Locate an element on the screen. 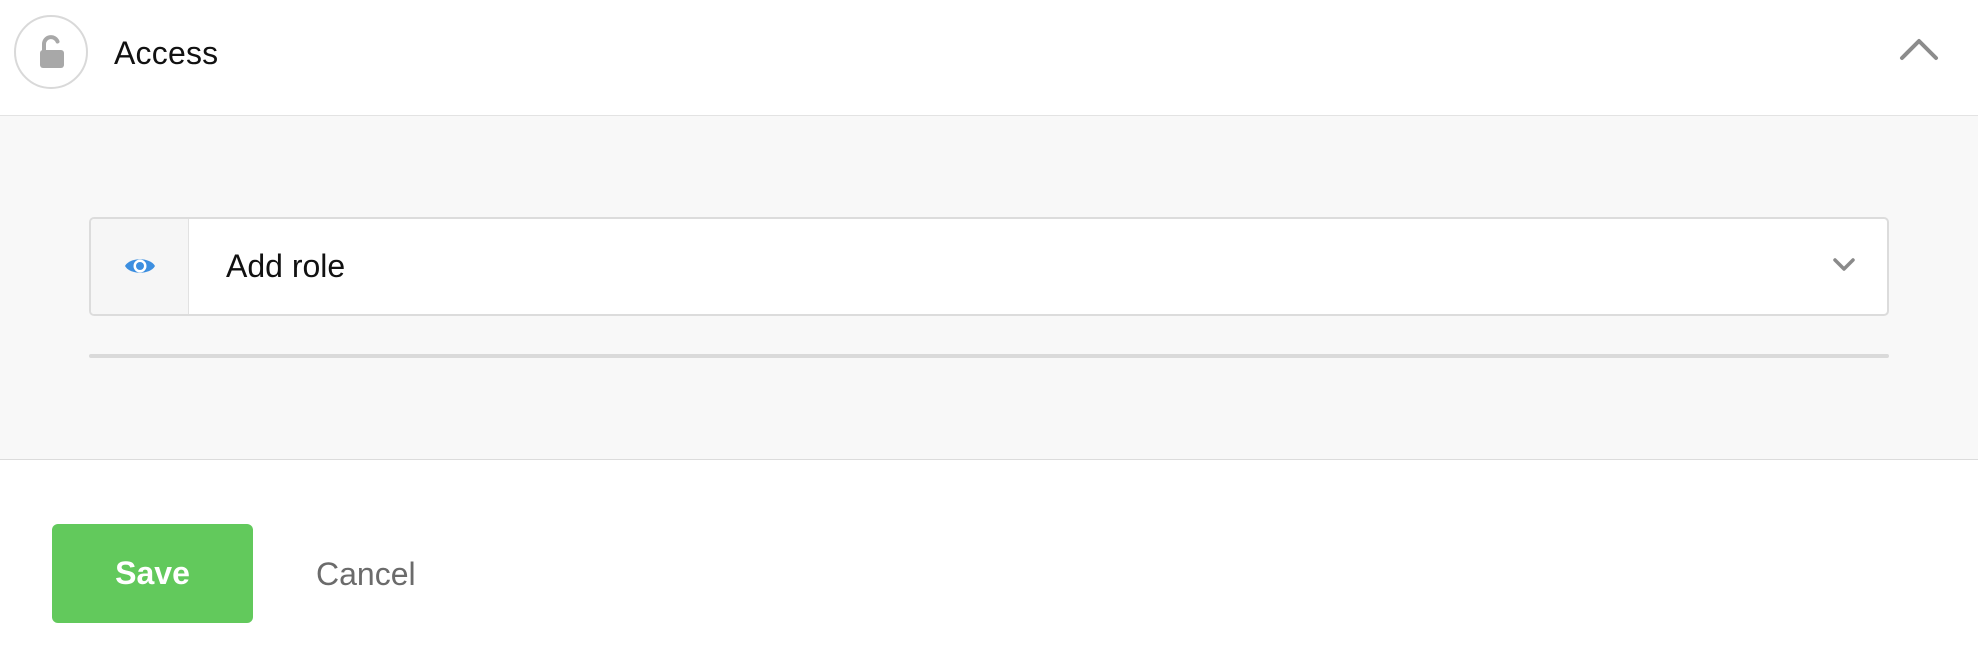  eye-icon-cell is located at coordinates (140, 266).